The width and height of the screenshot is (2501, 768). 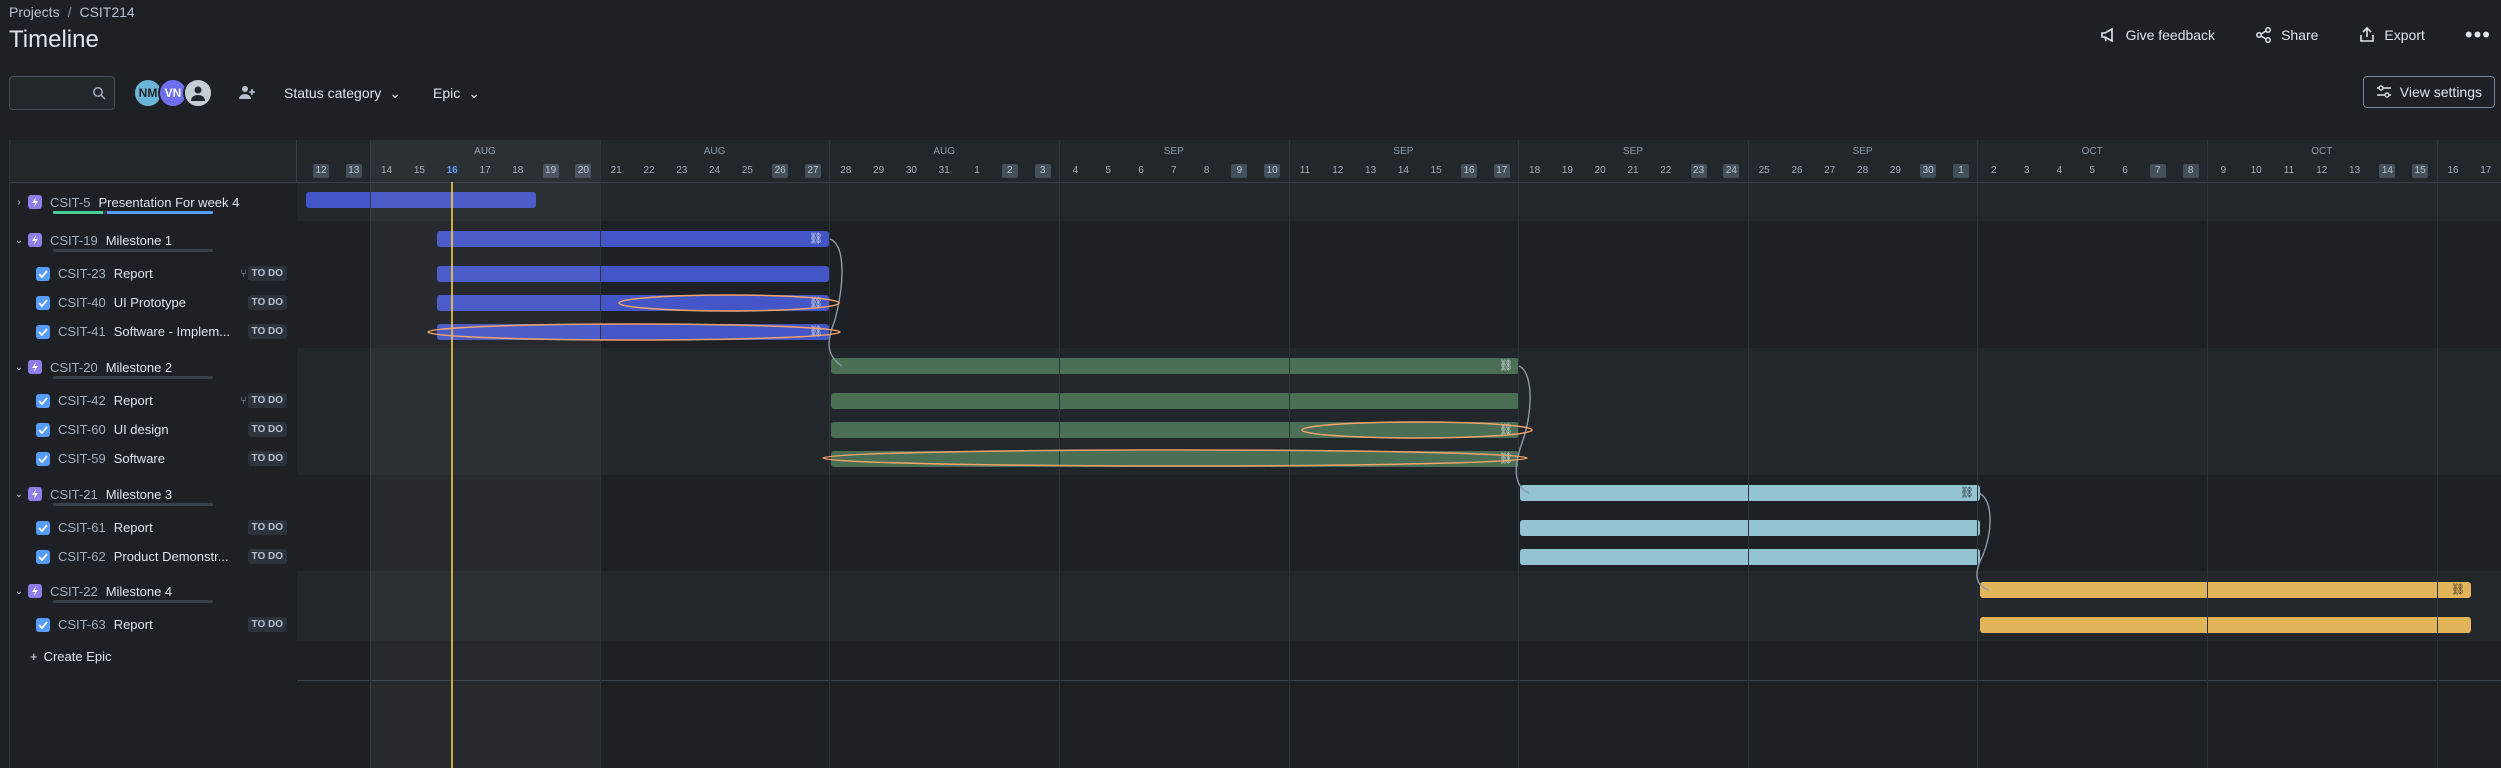 I want to click on day-label: 29, so click(x=1895, y=170).